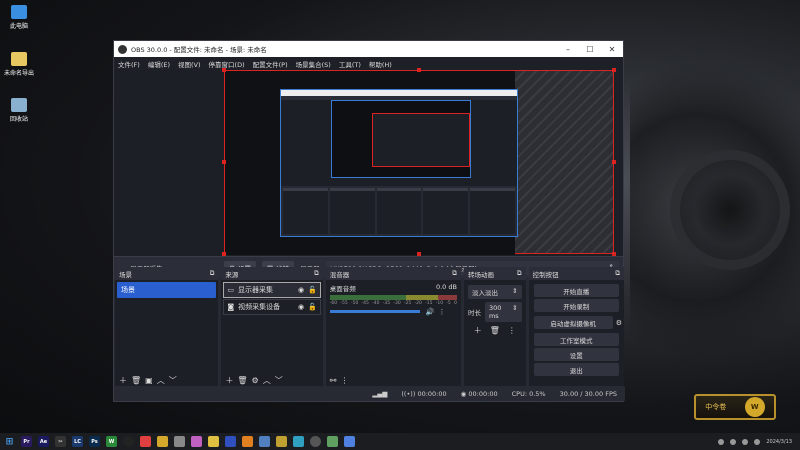  I want to click on taskbar: ⊞ Pr Ae ✂ LC Ps W 2024/3/13, so click(400, 441).